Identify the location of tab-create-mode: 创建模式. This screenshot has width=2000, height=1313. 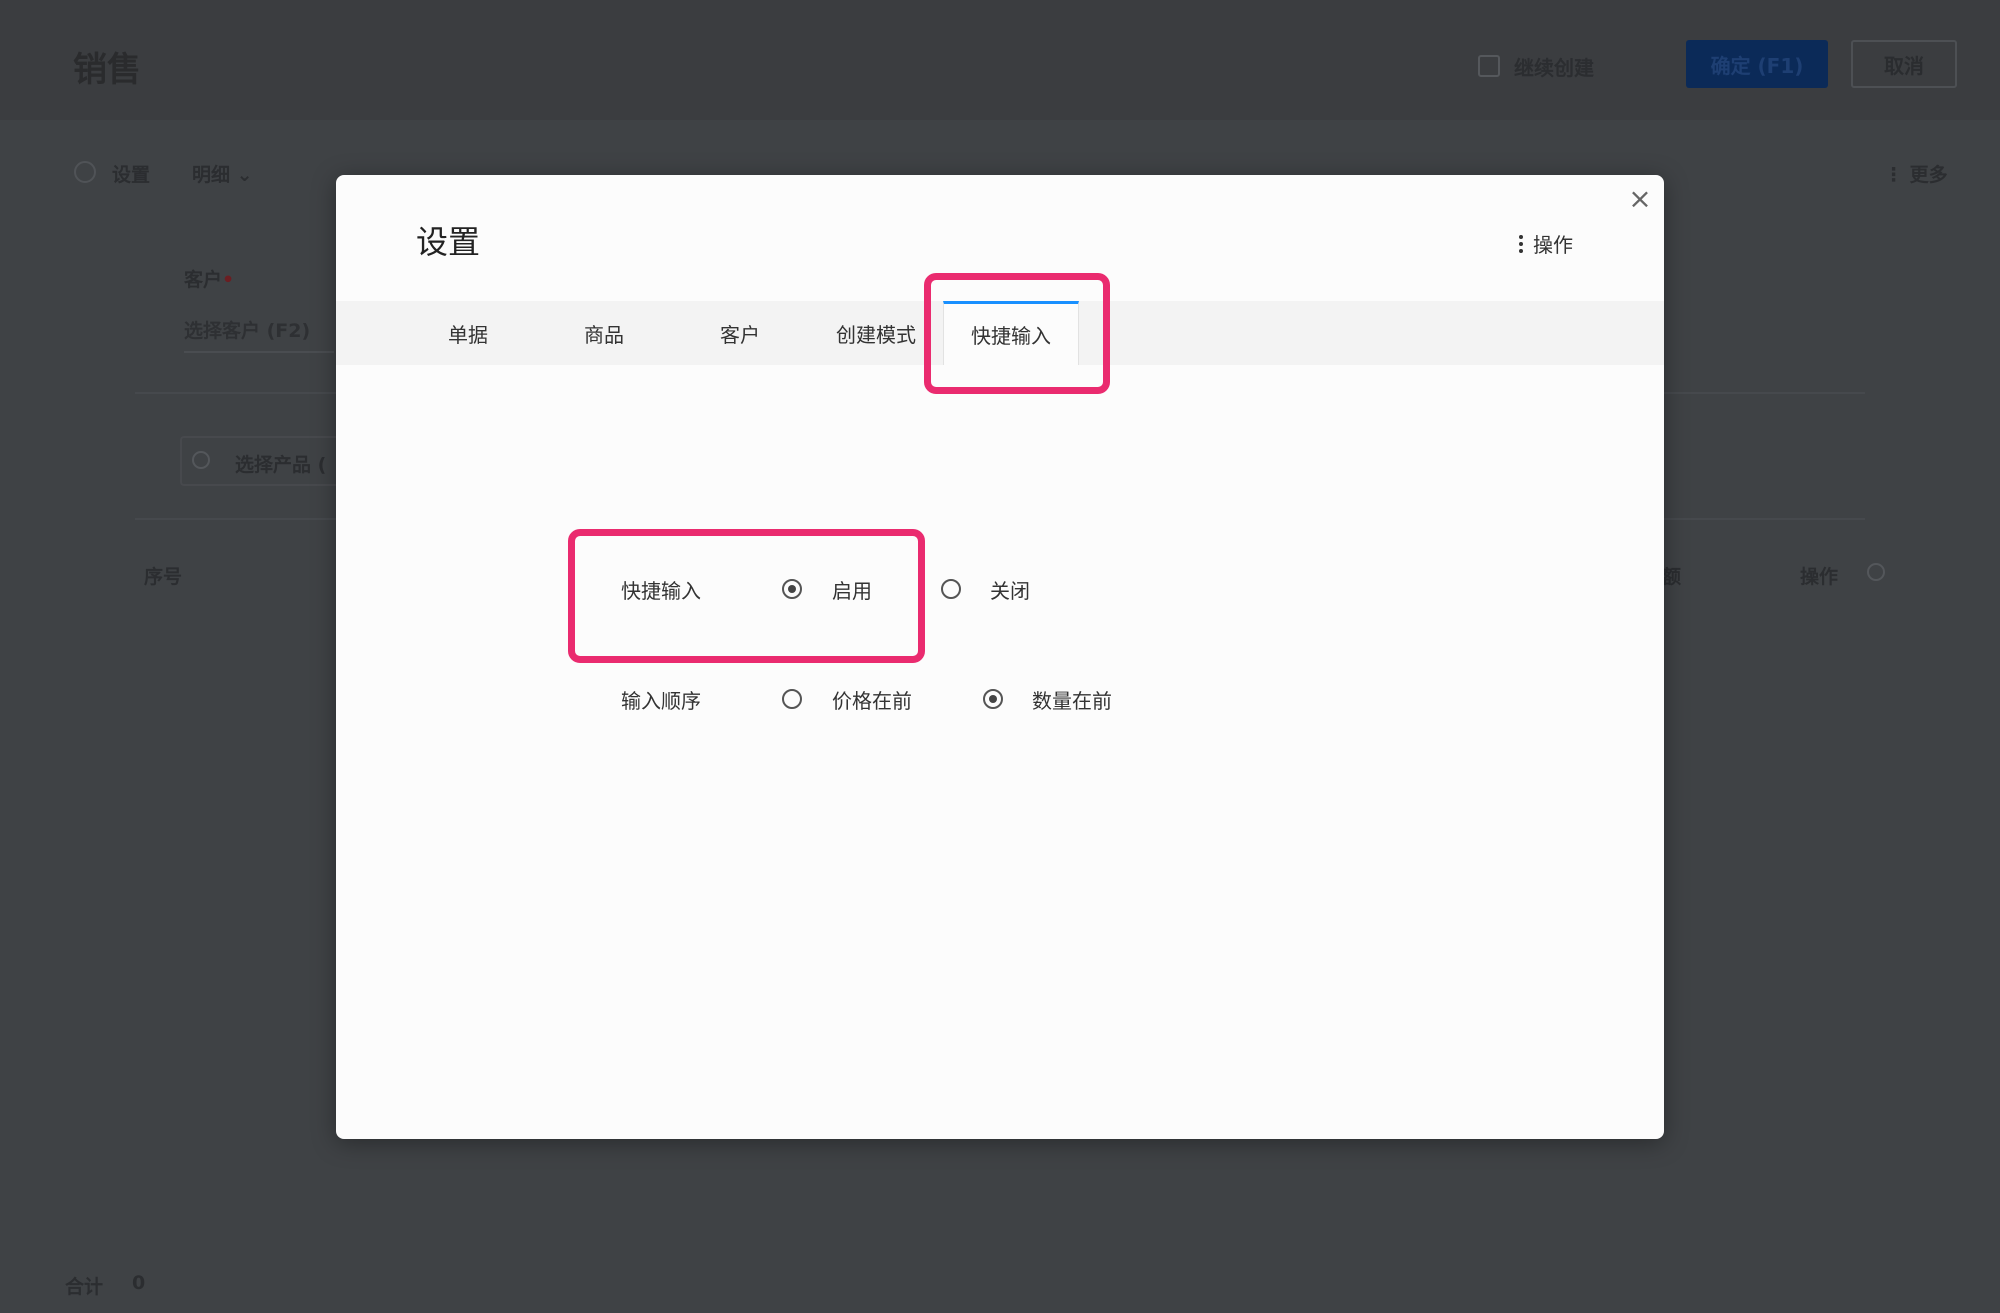
(876, 333).